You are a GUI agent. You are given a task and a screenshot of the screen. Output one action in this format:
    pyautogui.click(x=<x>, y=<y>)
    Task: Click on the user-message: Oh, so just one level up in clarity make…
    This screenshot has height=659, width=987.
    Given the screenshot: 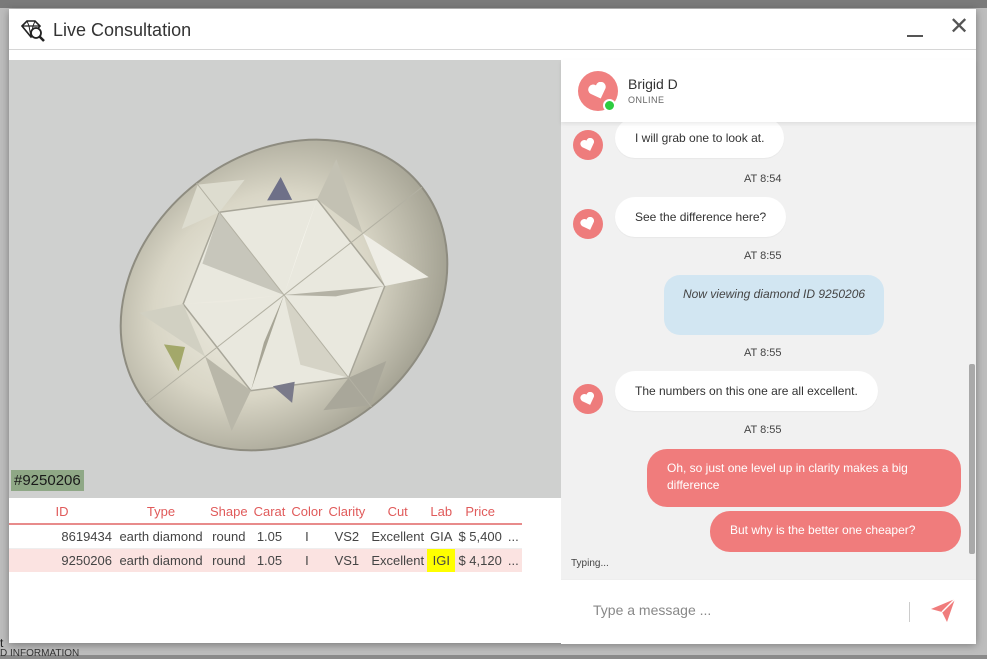 What is the action you would take?
    pyautogui.click(x=804, y=478)
    